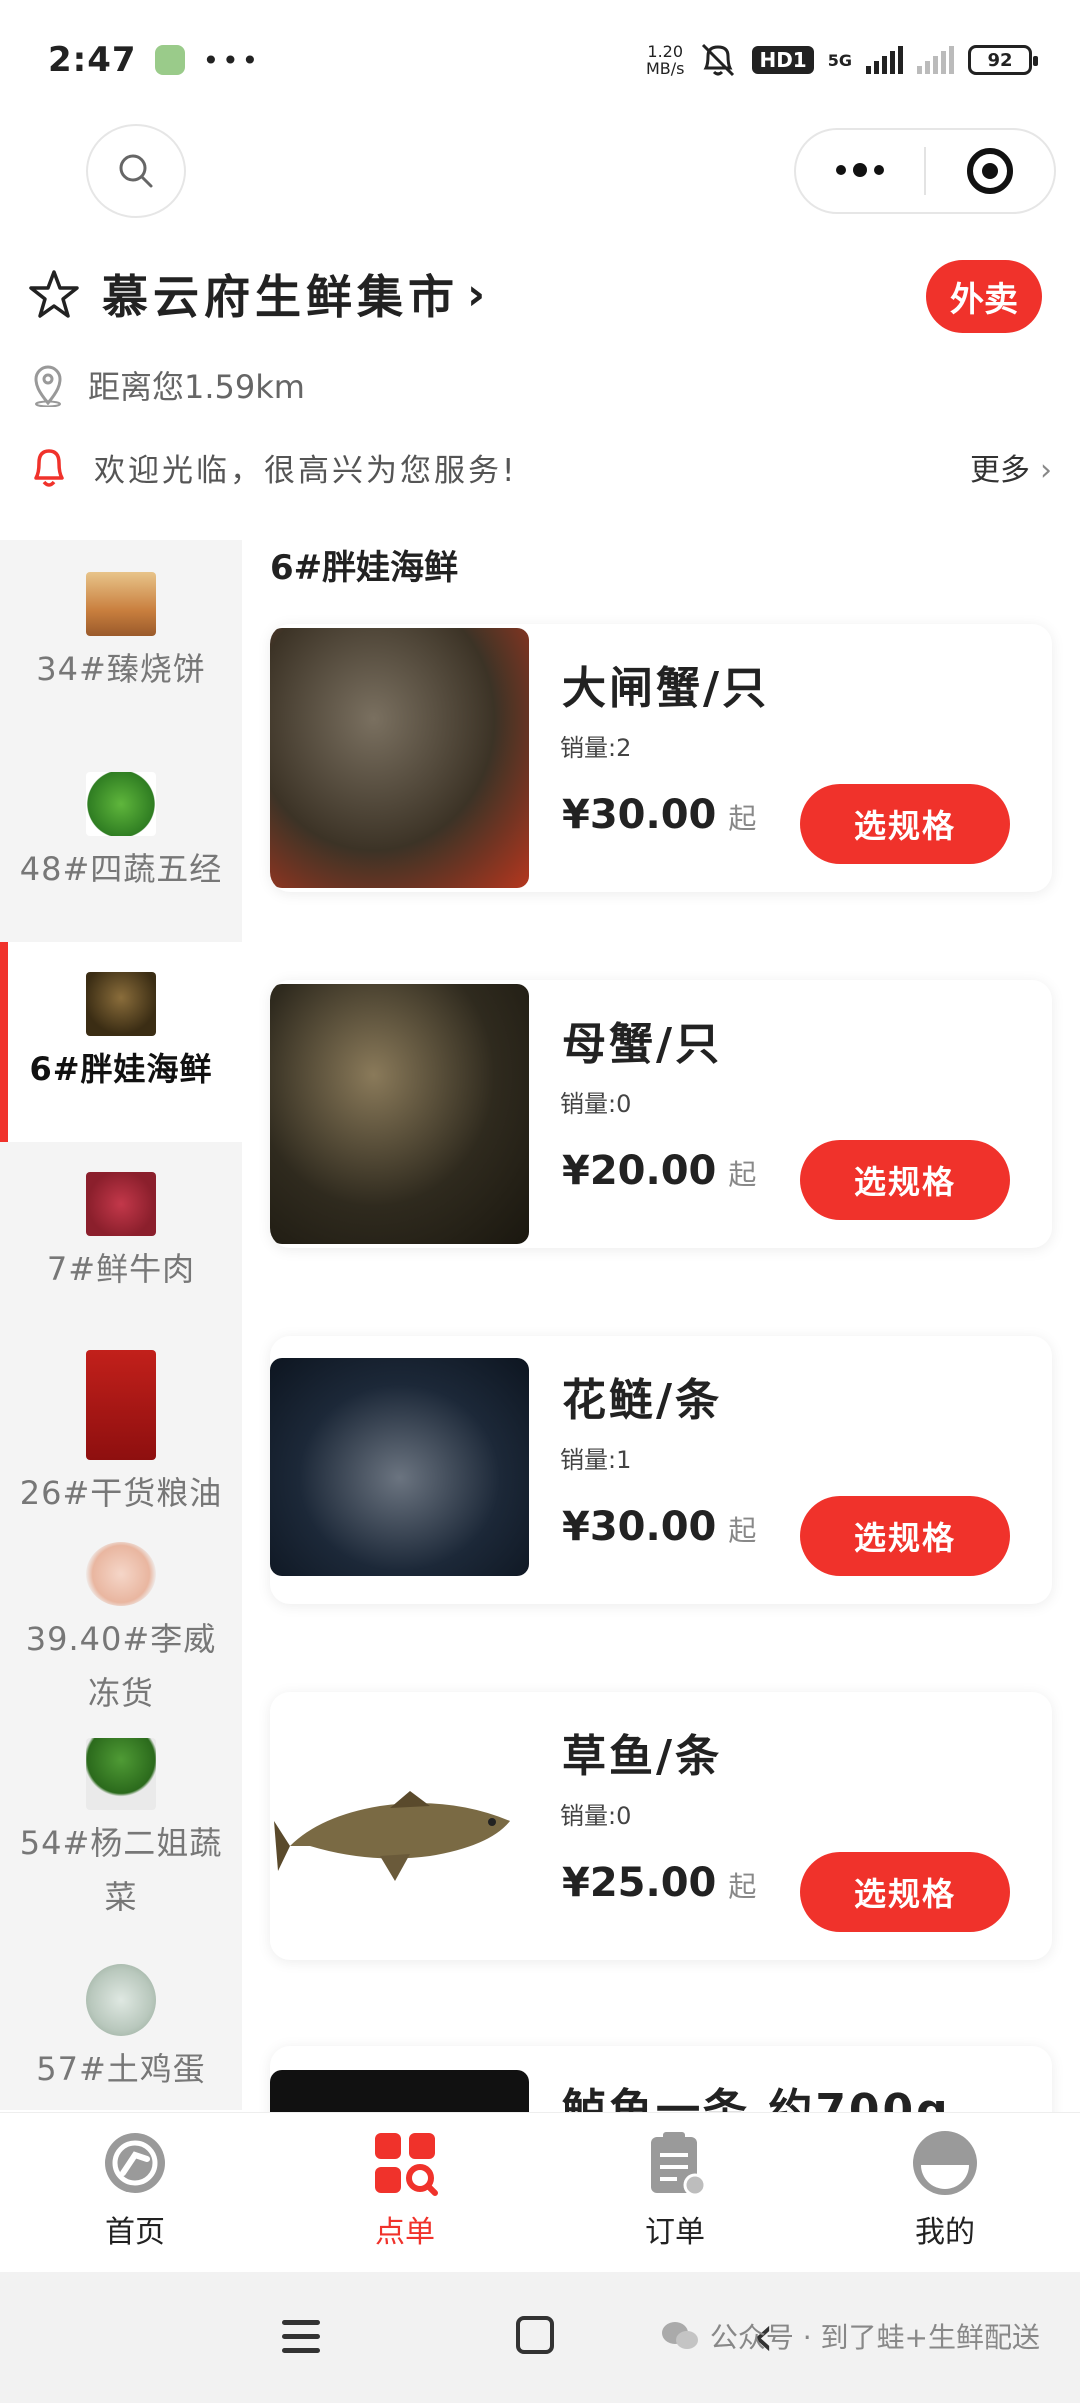 The width and height of the screenshot is (1080, 2403). I want to click on hd-voice-icon: HD1, so click(783, 60).